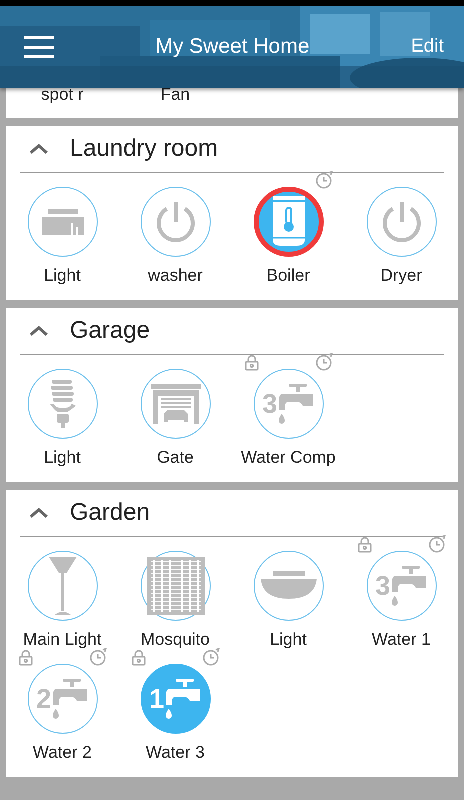 Image resolution: width=464 pixels, height=800 pixels. Describe the element at coordinates (175, 458) in the screenshot. I see `device-label: Gate` at that location.